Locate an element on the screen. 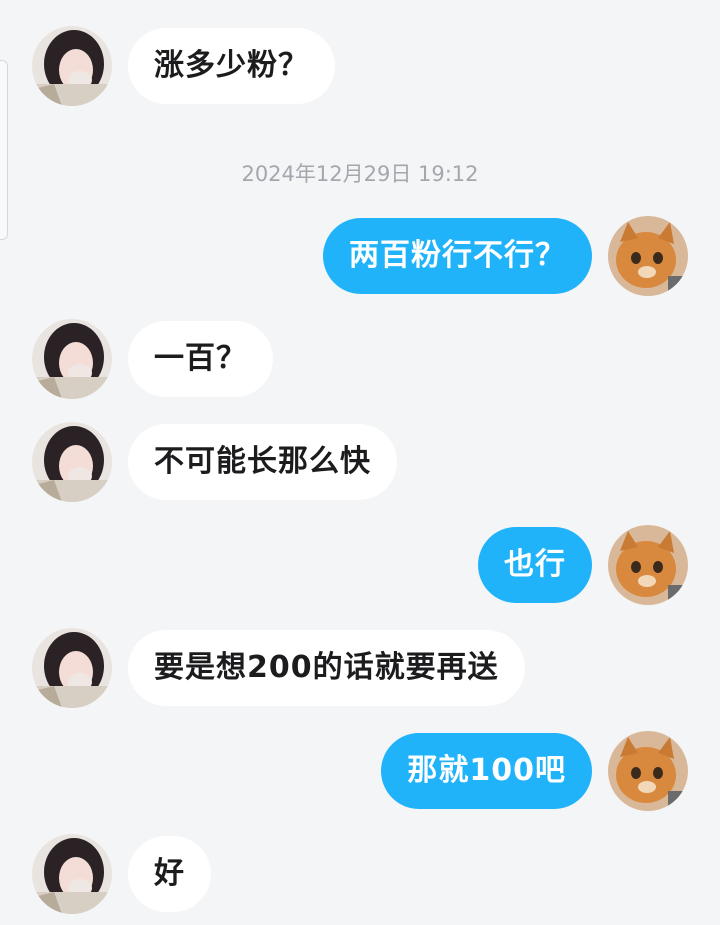 This screenshot has width=720, height=925. outgoing-message-bubble: 那就100吧 is located at coordinates (486, 771).